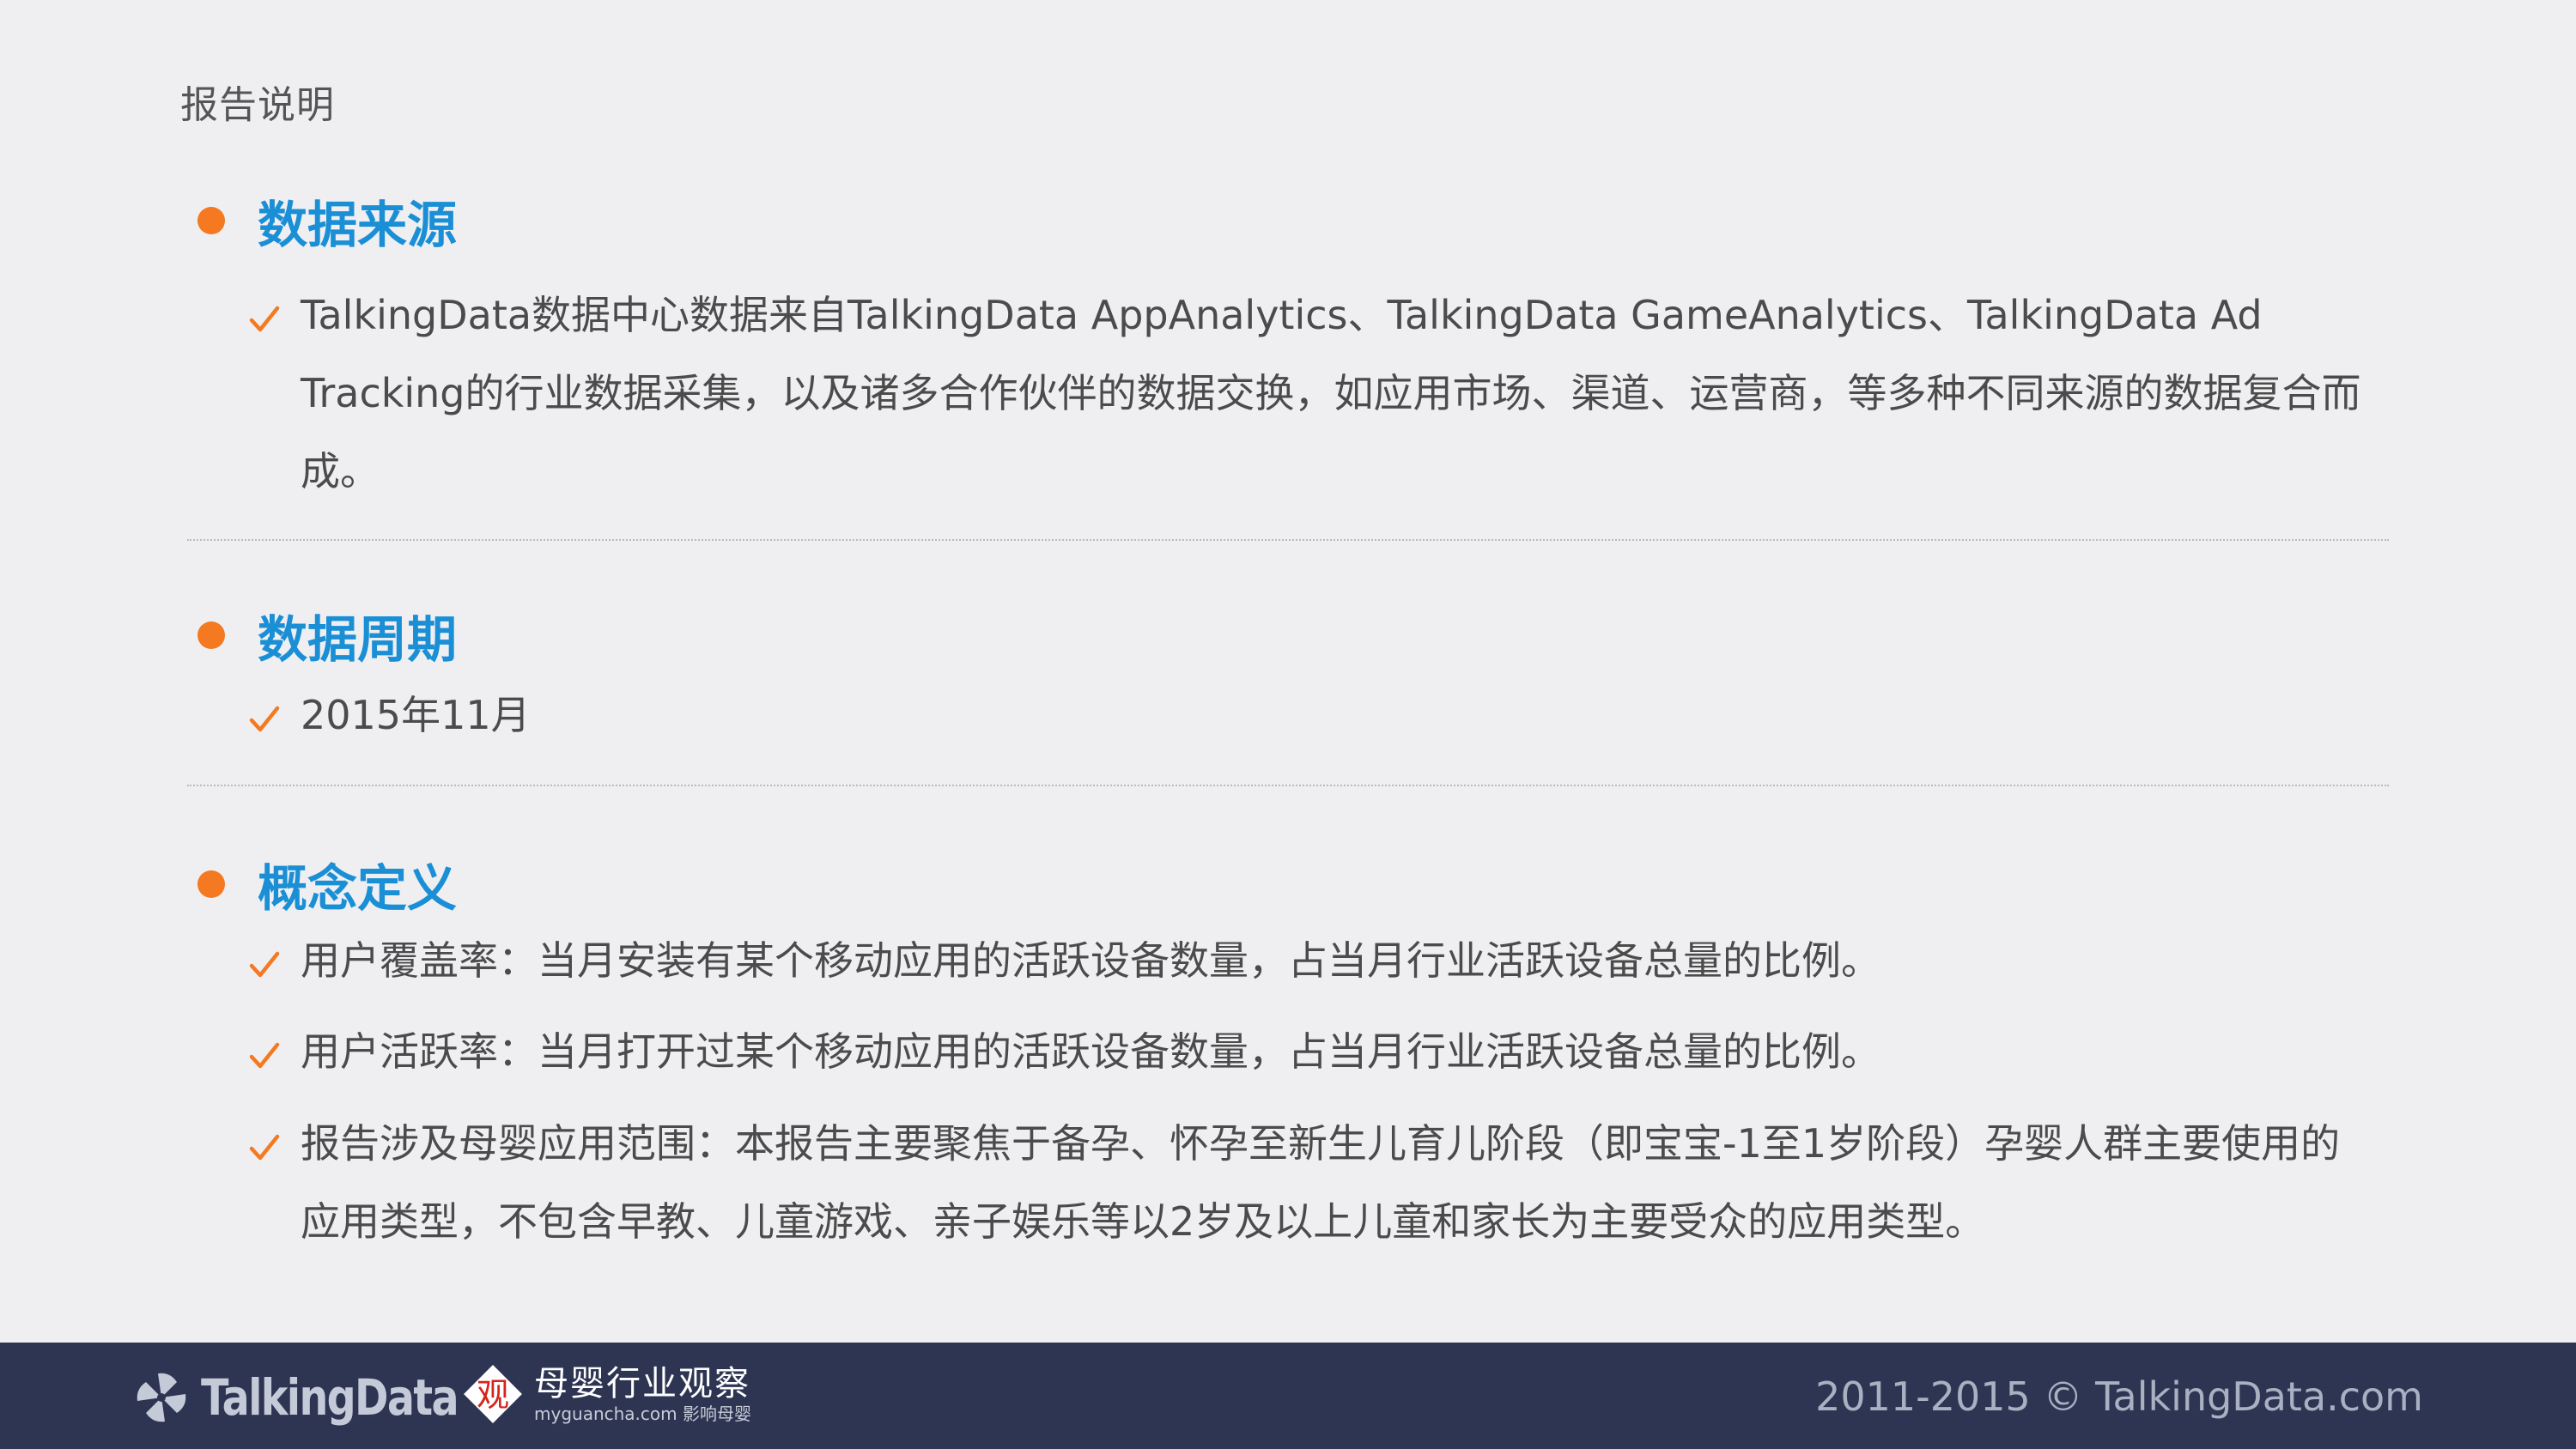 Image resolution: width=2576 pixels, height=1449 pixels. Describe the element at coordinates (1305, 723) in the screenshot. I see `list-item: 2015年11月` at that location.